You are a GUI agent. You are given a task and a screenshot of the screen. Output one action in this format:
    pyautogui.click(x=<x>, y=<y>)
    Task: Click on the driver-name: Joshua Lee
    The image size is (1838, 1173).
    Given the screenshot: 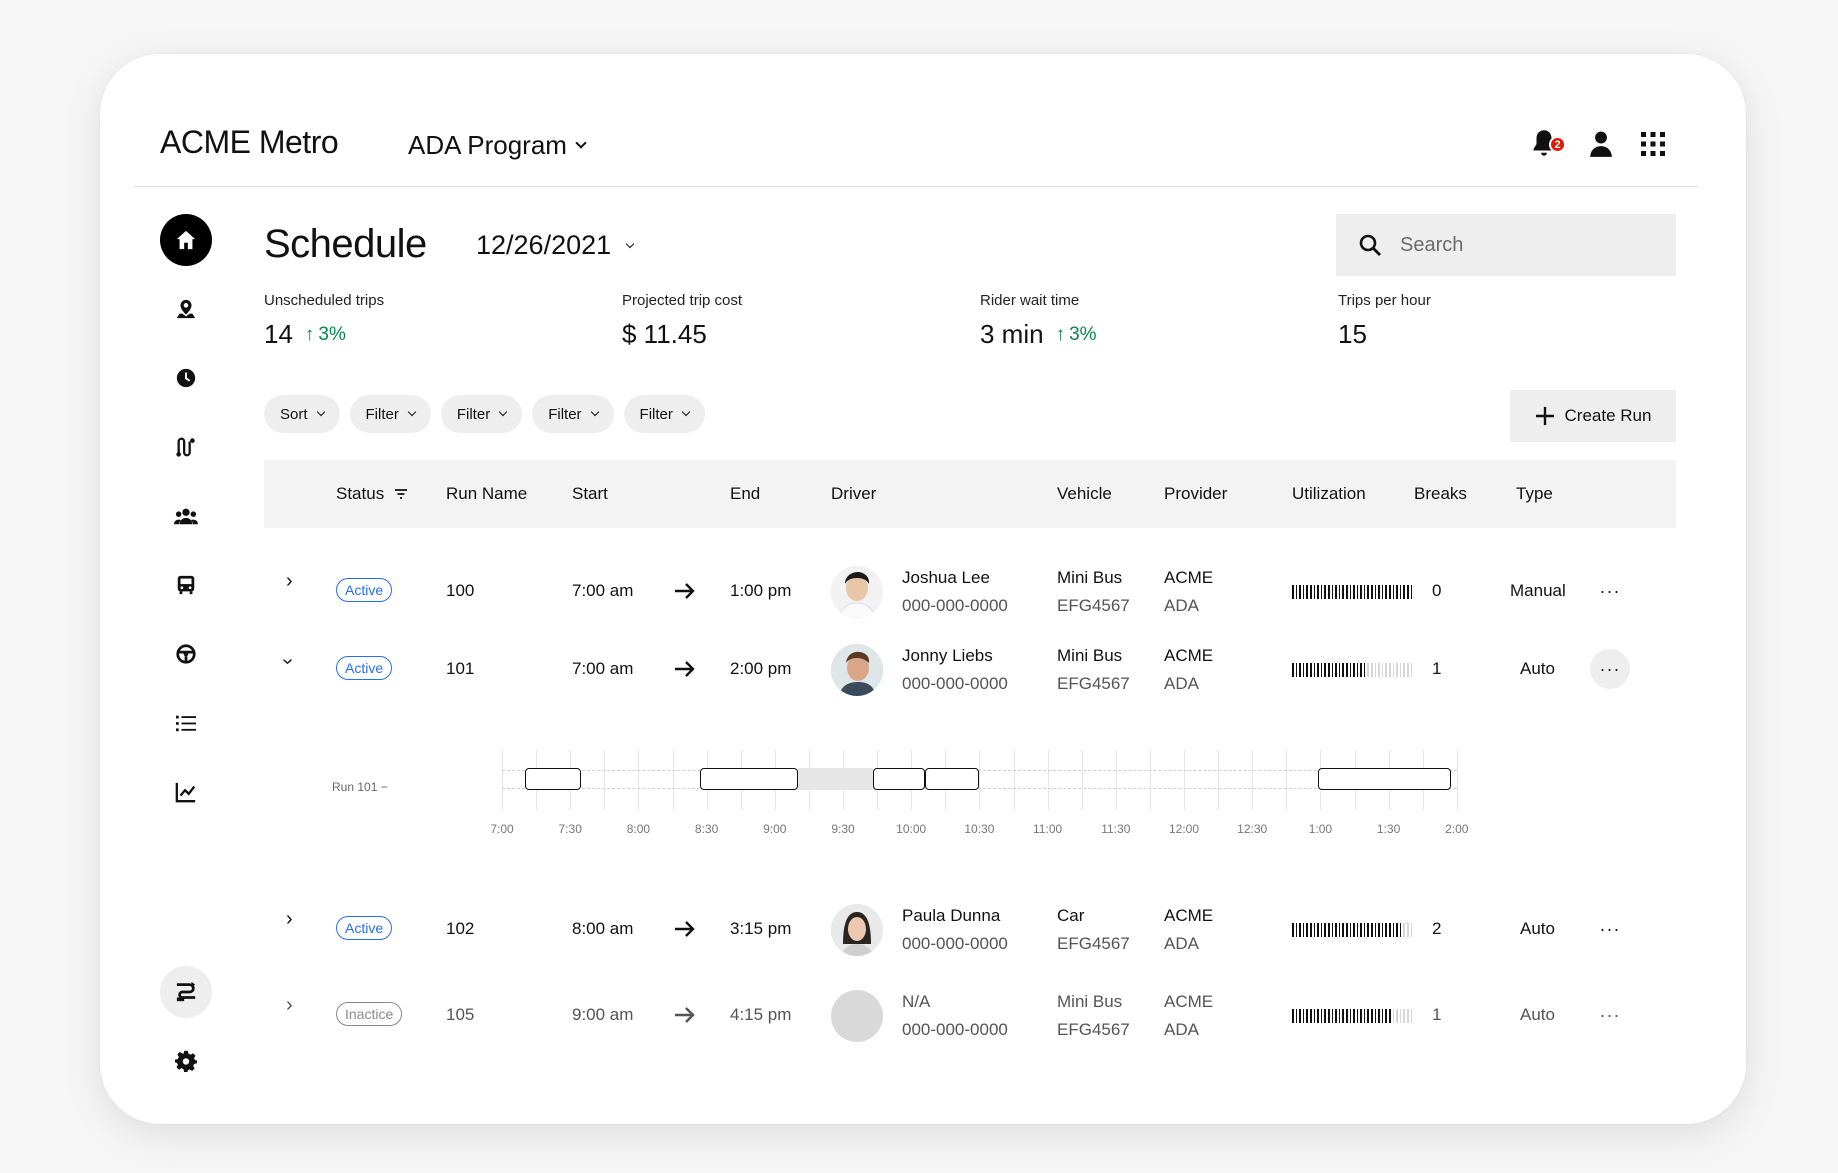 What is the action you would take?
    pyautogui.click(x=955, y=578)
    